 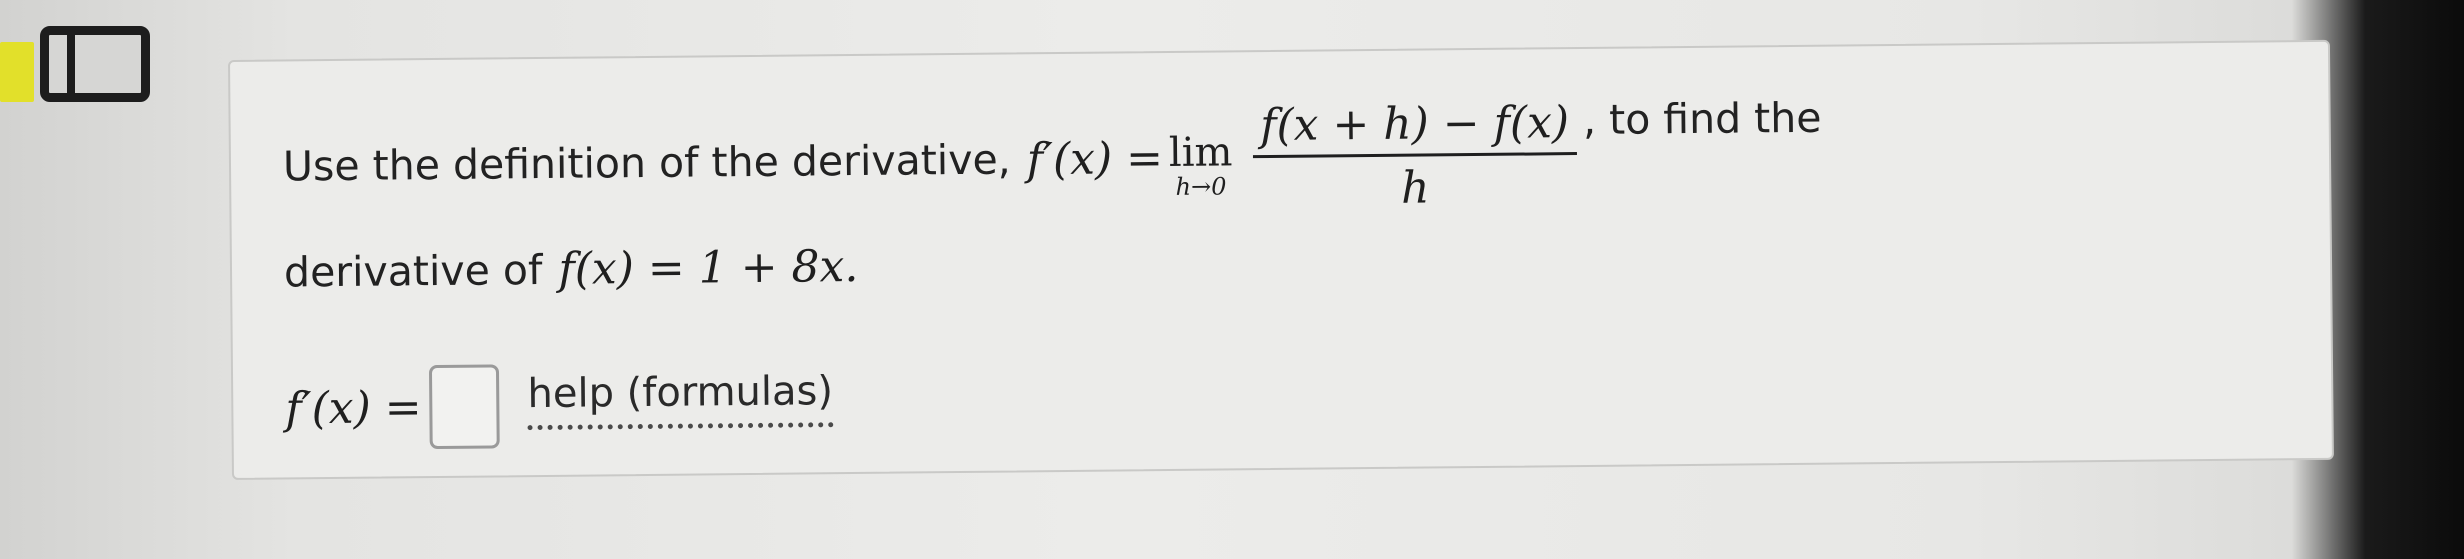 What do you see at coordinates (17, 72) in the screenshot?
I see `color-indicator` at bounding box center [17, 72].